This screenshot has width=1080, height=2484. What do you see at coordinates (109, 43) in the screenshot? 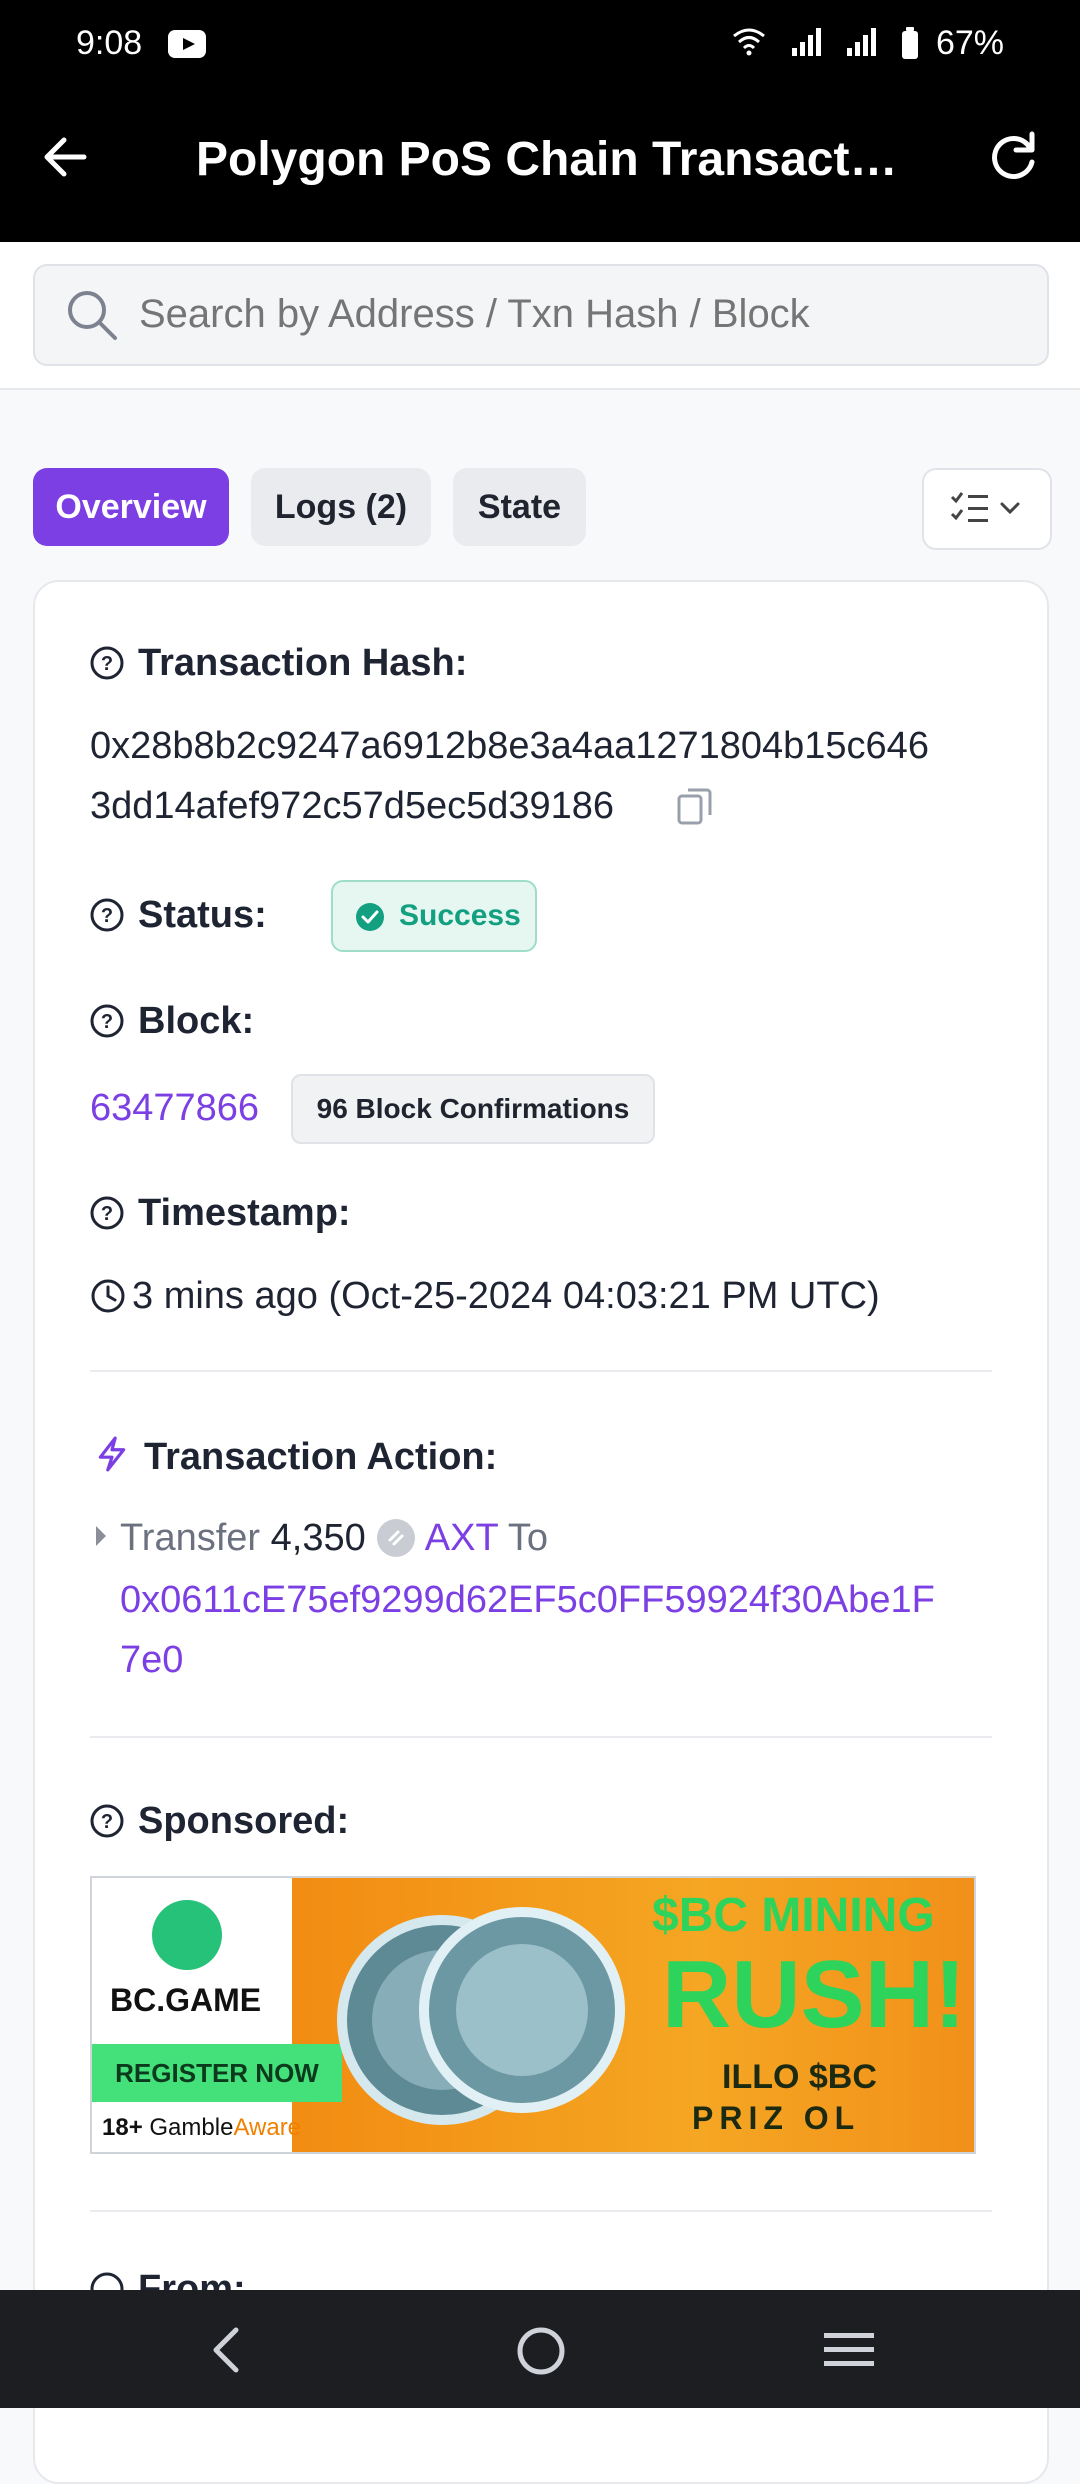
I see `status-time: 9:08` at bounding box center [109, 43].